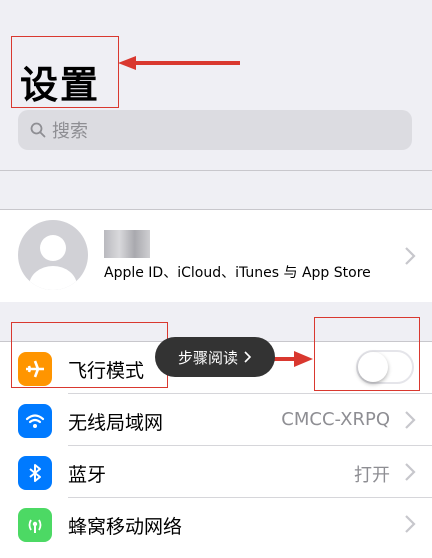 The image size is (432, 558). What do you see at coordinates (216, 524) in the screenshot?
I see `list-item-cellular: 蜂窝移动网络` at bounding box center [216, 524].